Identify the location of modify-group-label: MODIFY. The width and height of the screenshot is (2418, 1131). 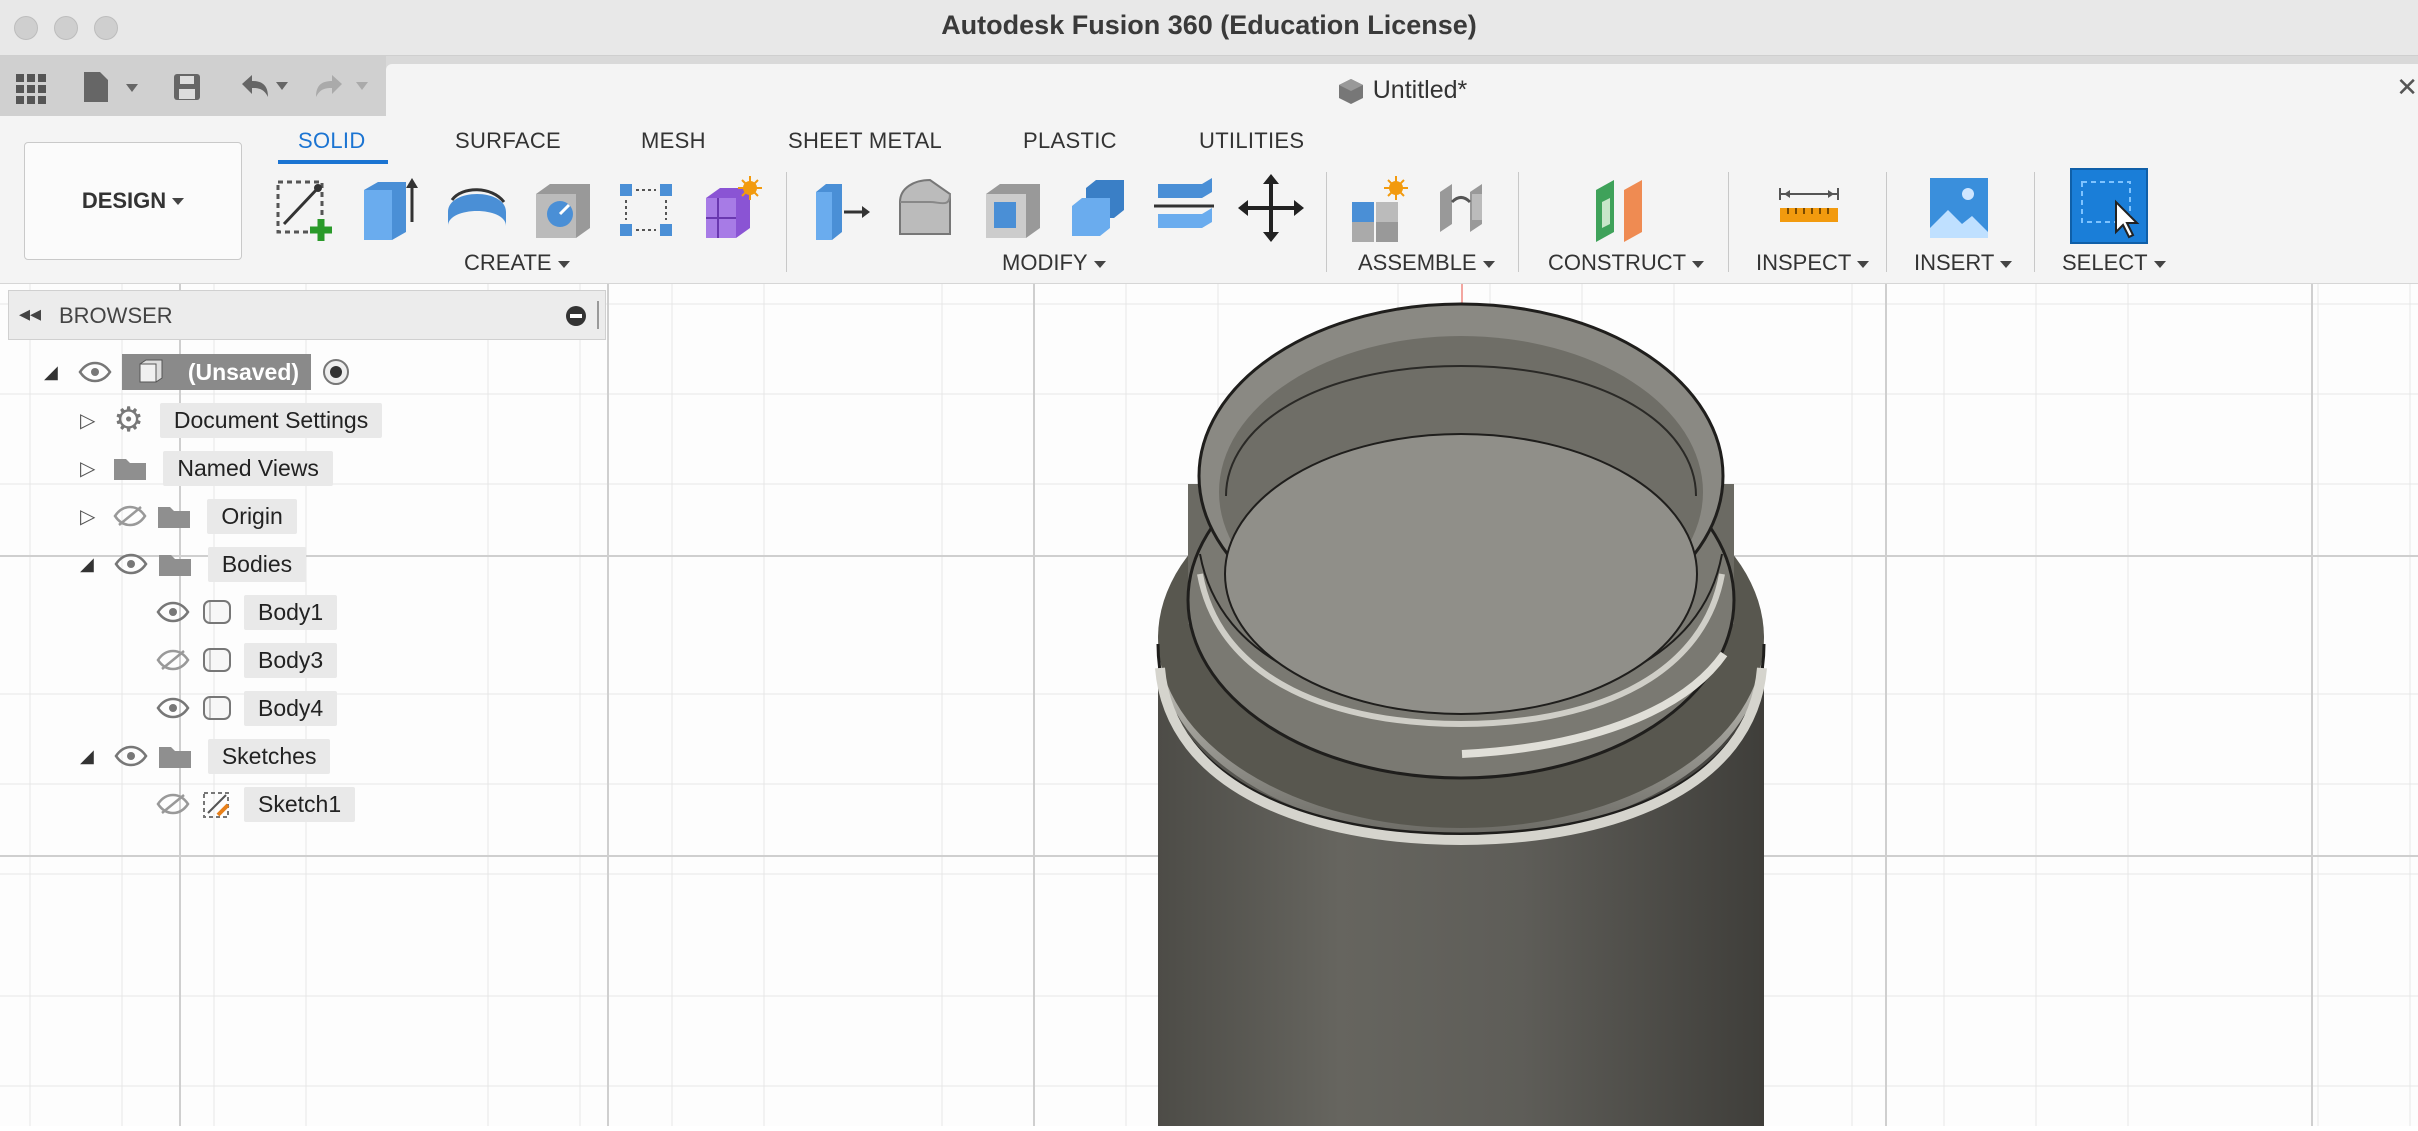
(1054, 263).